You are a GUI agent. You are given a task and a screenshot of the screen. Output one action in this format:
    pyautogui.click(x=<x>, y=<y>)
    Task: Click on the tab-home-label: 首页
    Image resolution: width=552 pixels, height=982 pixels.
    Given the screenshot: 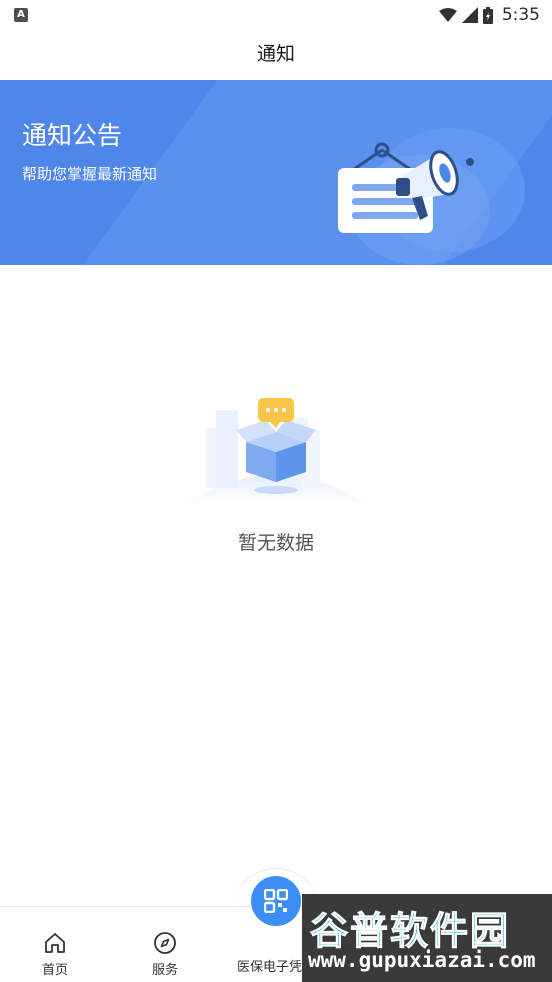 What is the action you would take?
    pyautogui.click(x=54, y=970)
    